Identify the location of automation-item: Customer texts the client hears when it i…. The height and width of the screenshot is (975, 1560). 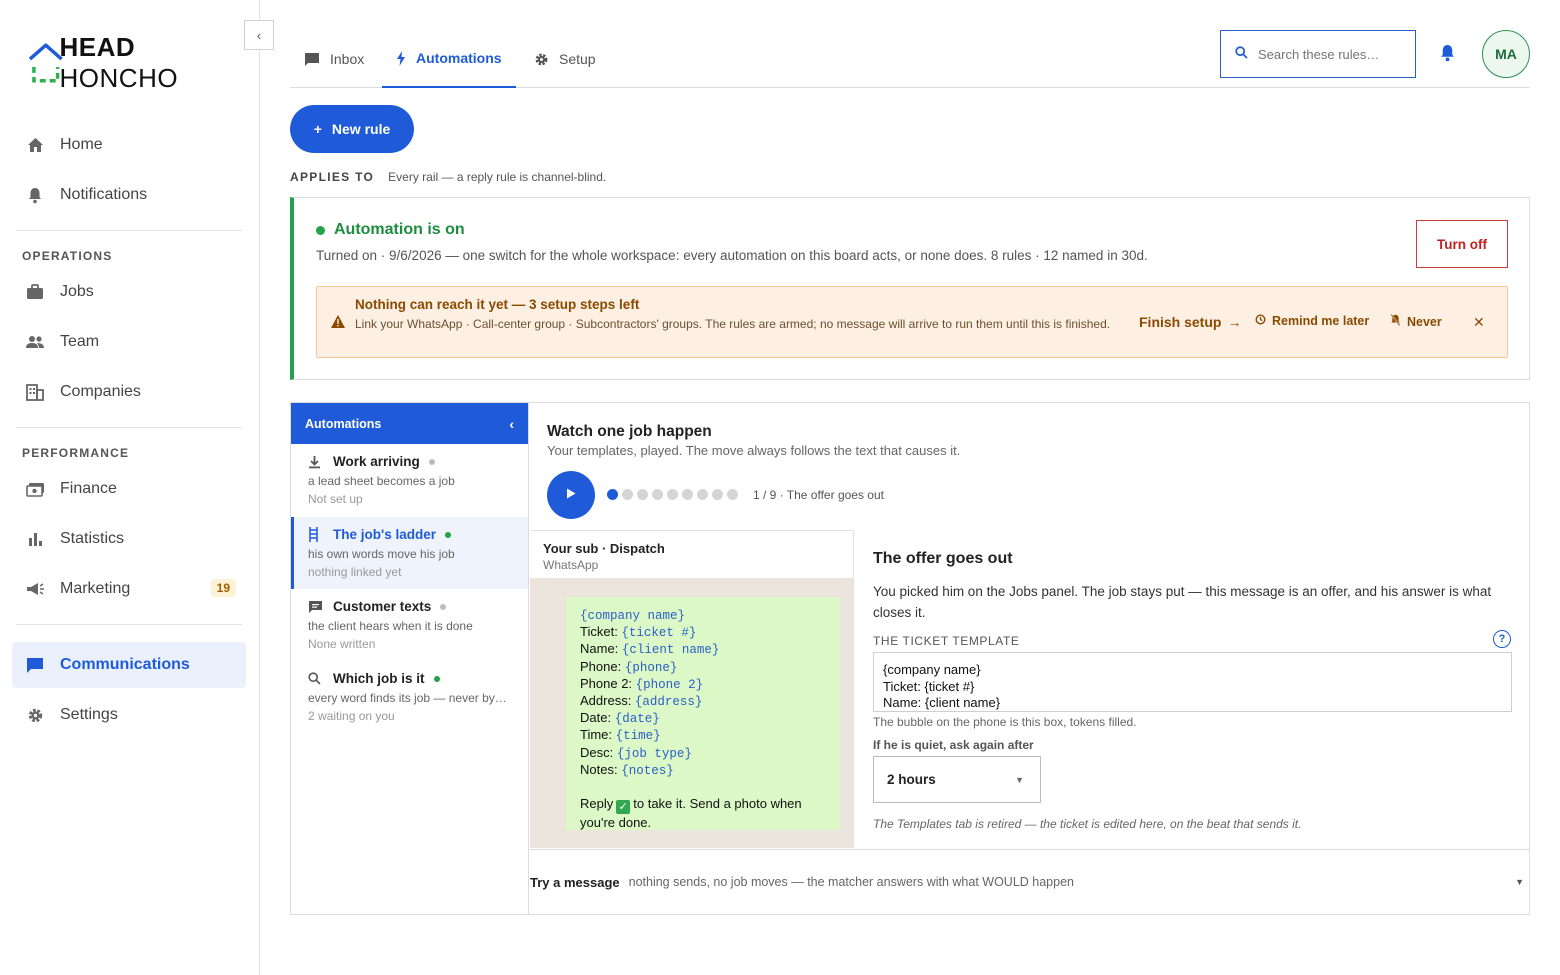
(409, 625).